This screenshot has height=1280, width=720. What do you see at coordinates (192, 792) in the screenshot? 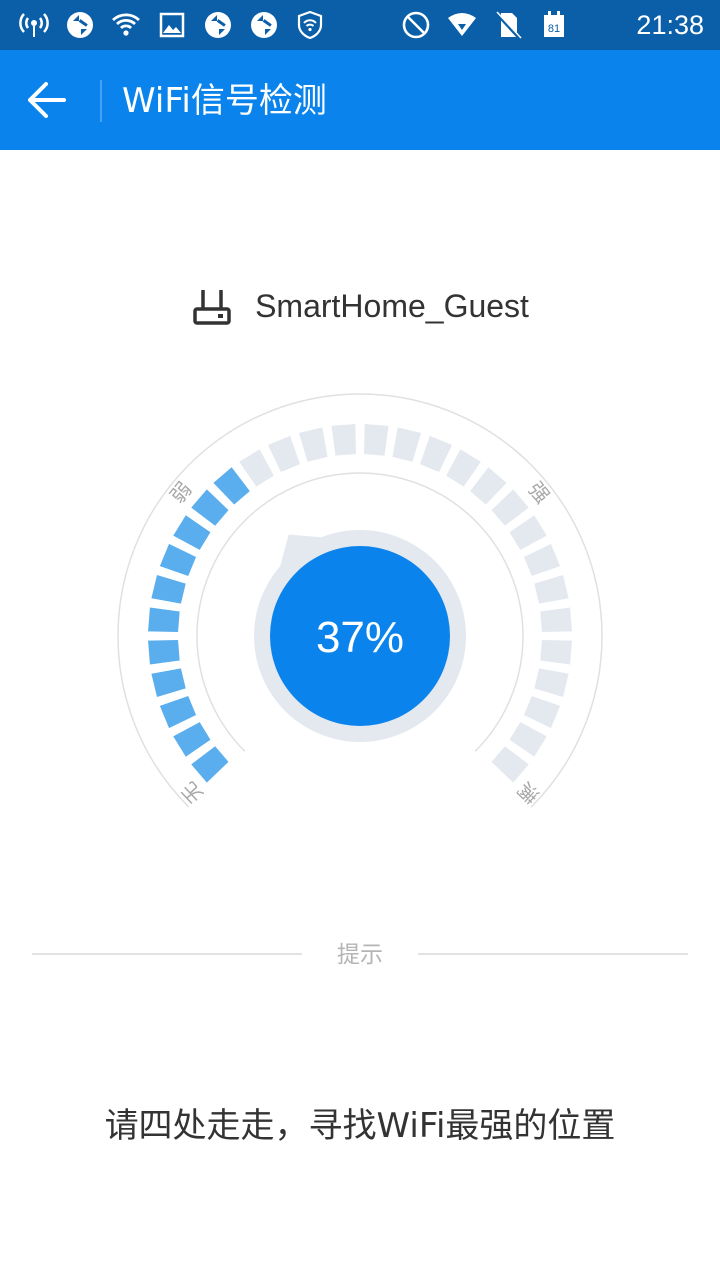
I see `gauge-label-none: 无` at bounding box center [192, 792].